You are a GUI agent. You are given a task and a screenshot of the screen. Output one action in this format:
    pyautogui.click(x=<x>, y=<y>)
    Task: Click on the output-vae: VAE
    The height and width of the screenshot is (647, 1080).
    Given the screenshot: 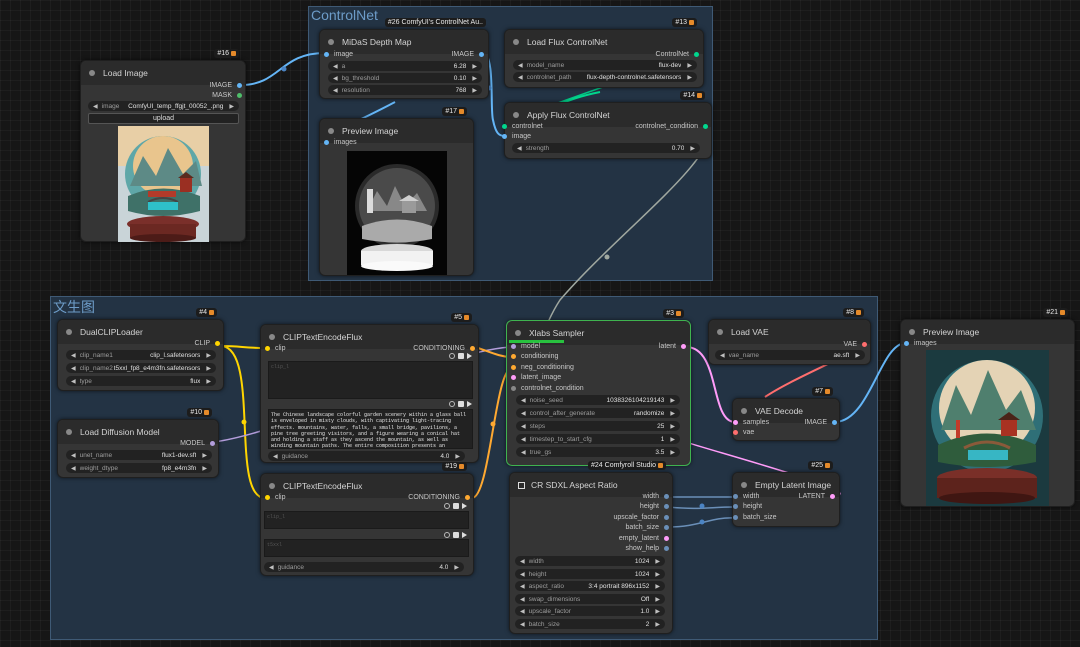 What is the action you would take?
    pyautogui.click(x=855, y=344)
    